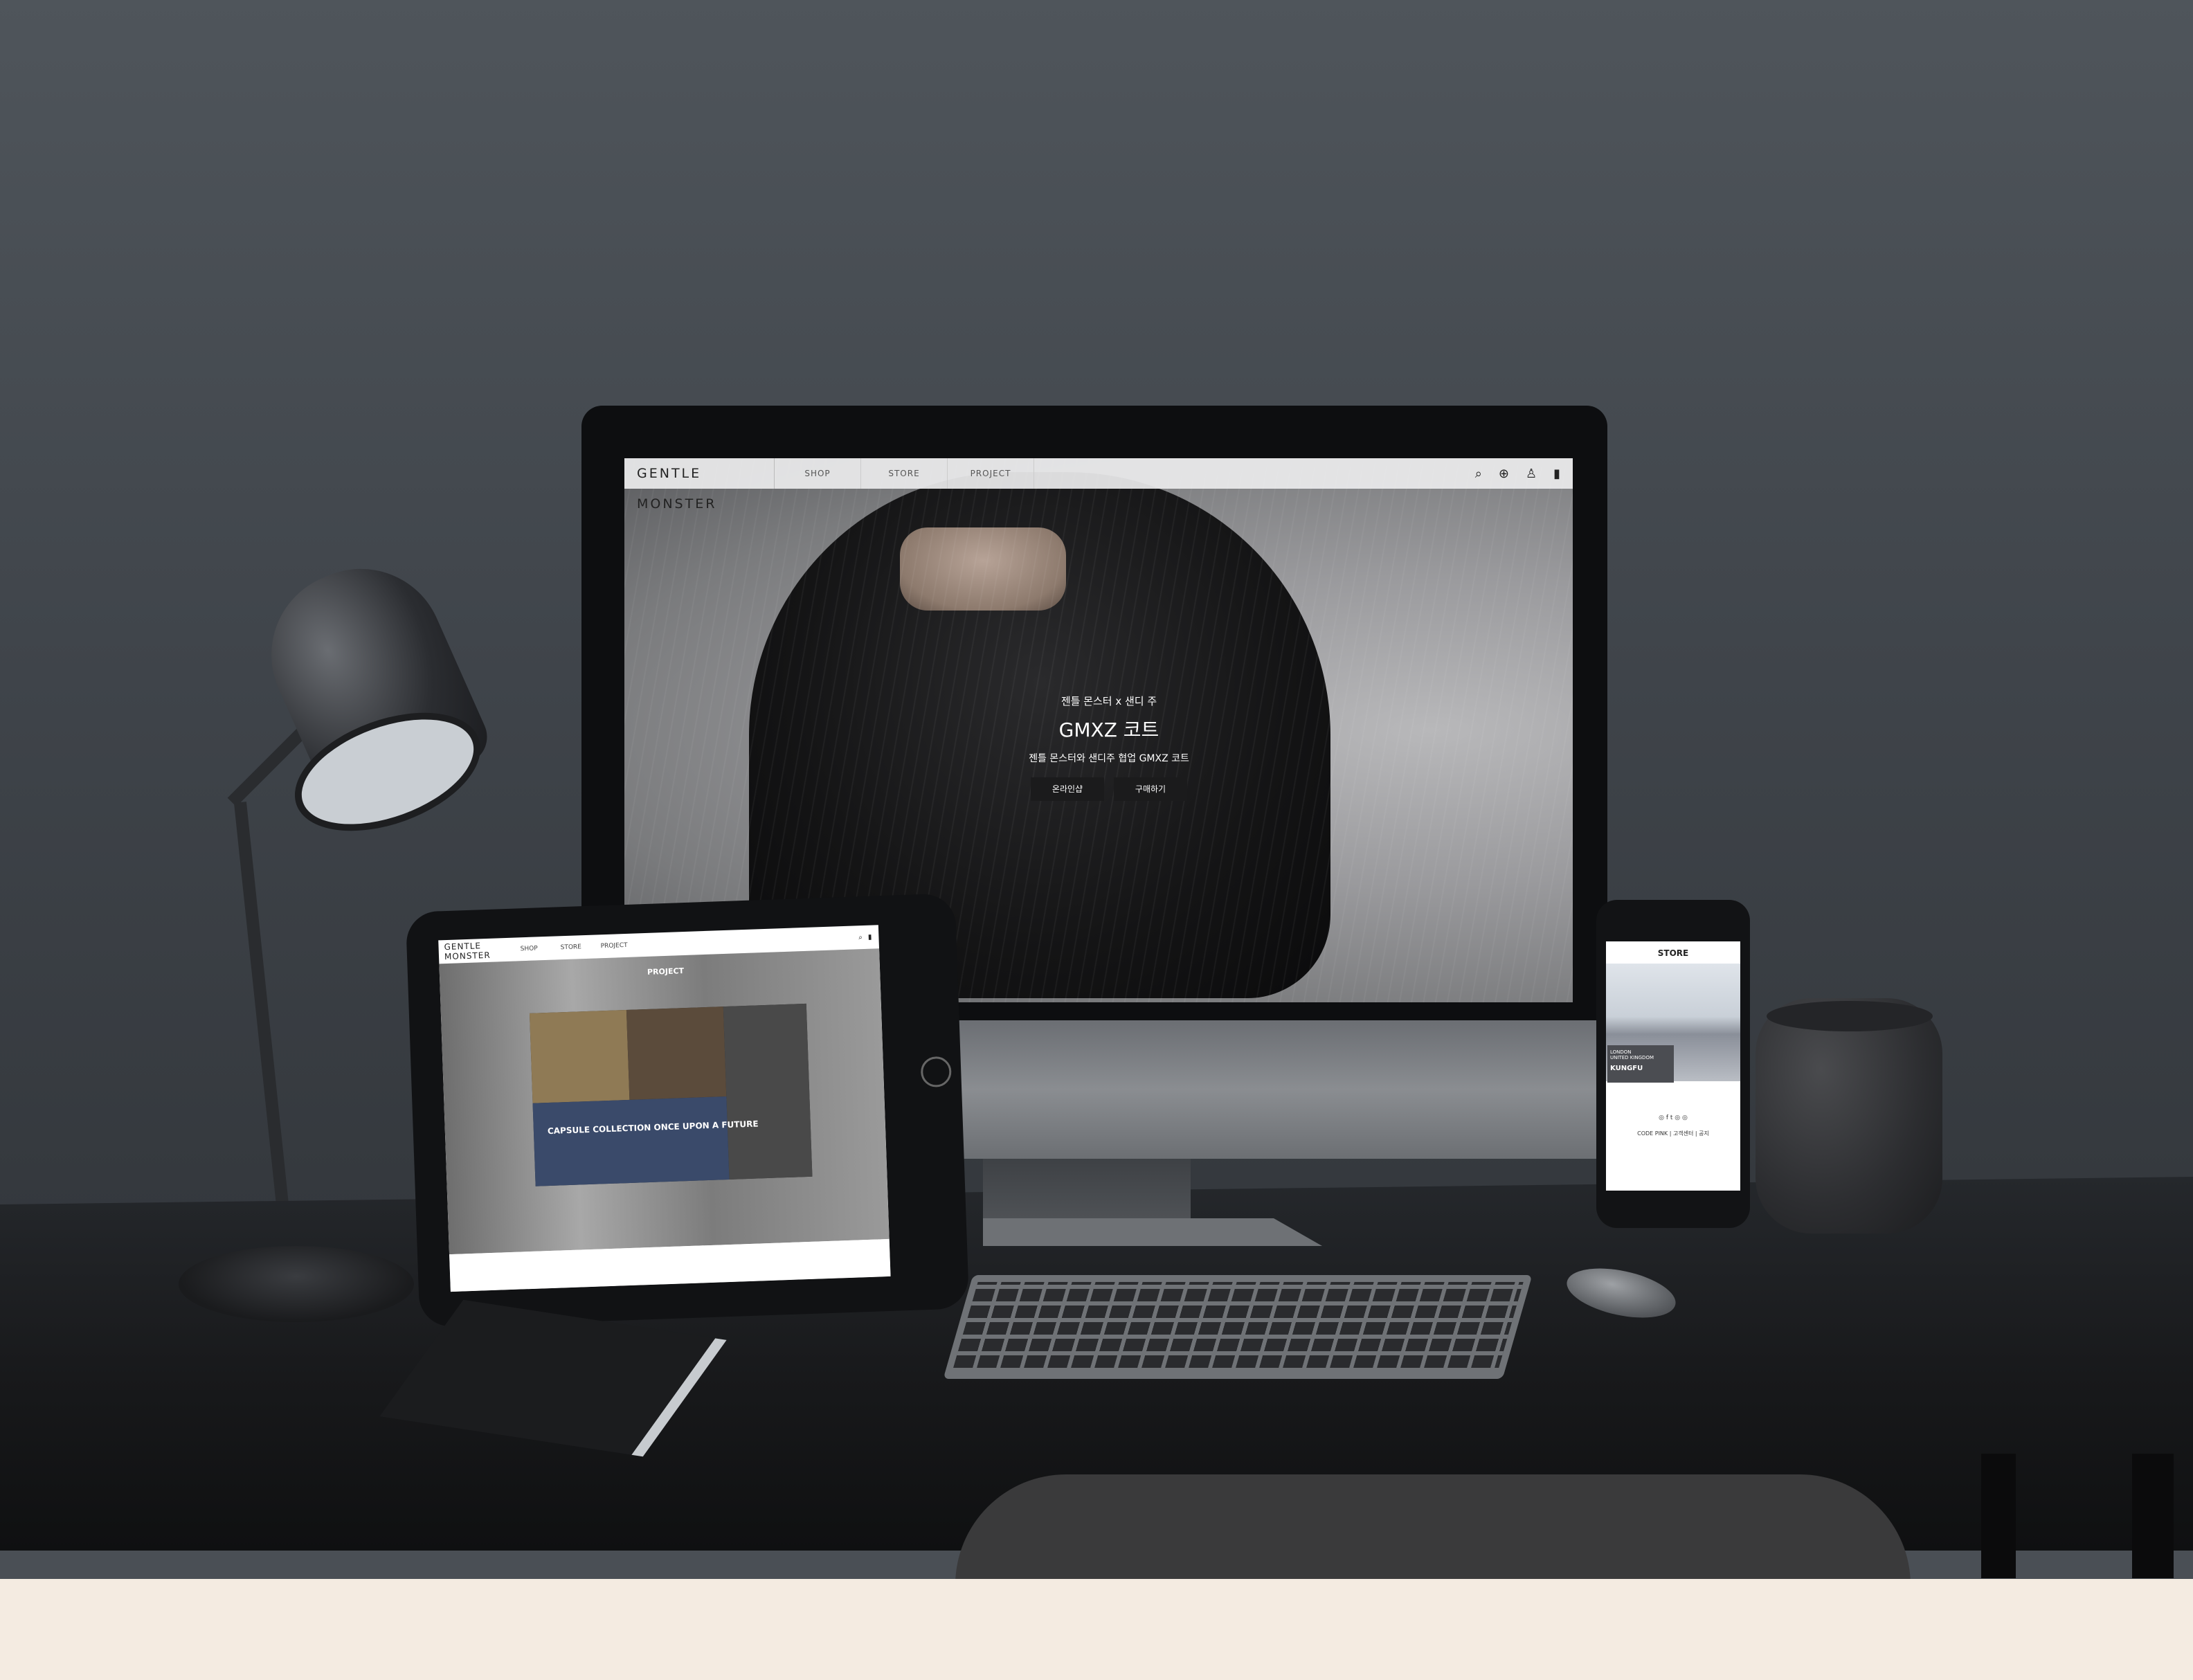  What do you see at coordinates (666, 971) in the screenshot?
I see `project-title: PROJECT` at bounding box center [666, 971].